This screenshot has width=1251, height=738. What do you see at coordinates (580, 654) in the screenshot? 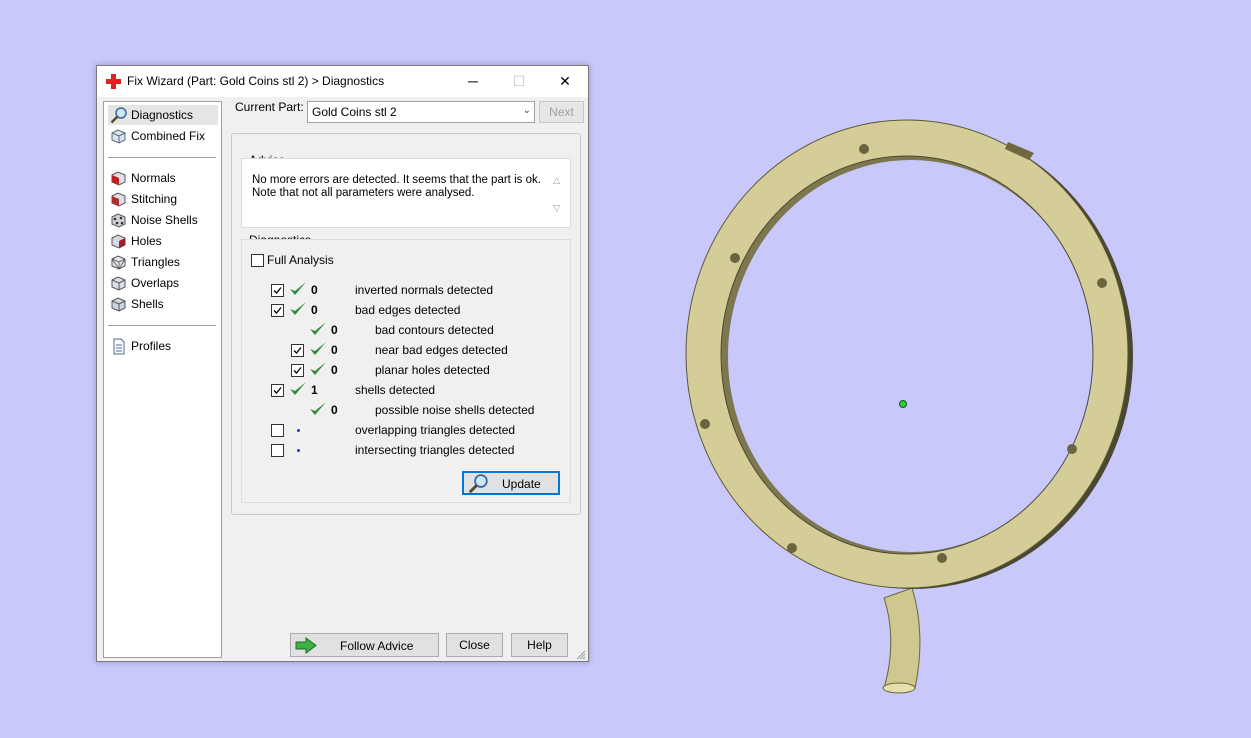
I see `resize-grip-icon` at bounding box center [580, 654].